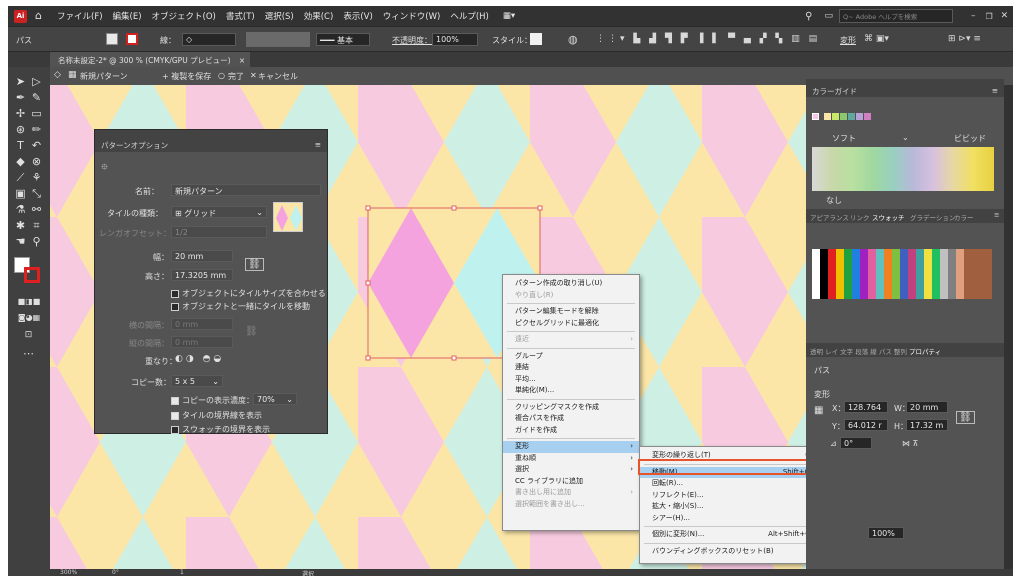  I want to click on context-menu-item: グループ, so click(571, 357).